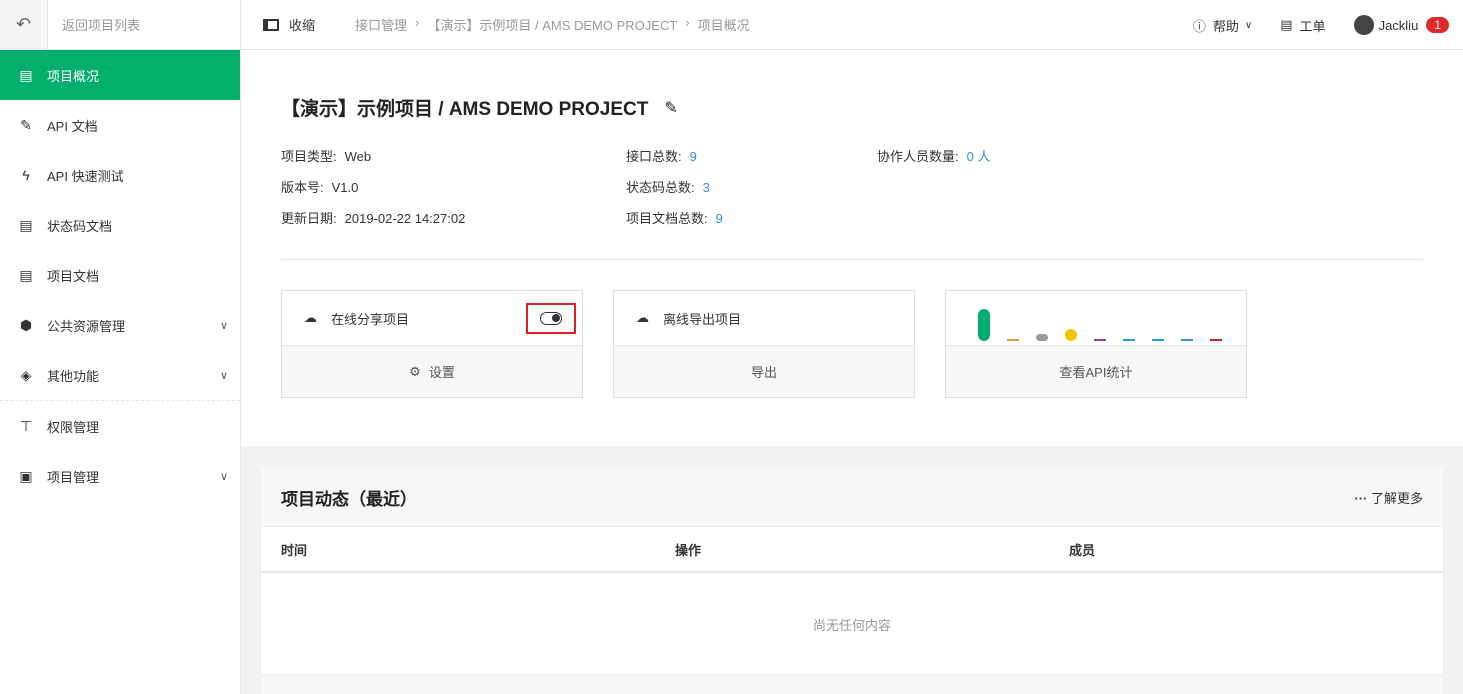 The height and width of the screenshot is (694, 1463). I want to click on breadcrumb-item: 接口管理, so click(381, 24).